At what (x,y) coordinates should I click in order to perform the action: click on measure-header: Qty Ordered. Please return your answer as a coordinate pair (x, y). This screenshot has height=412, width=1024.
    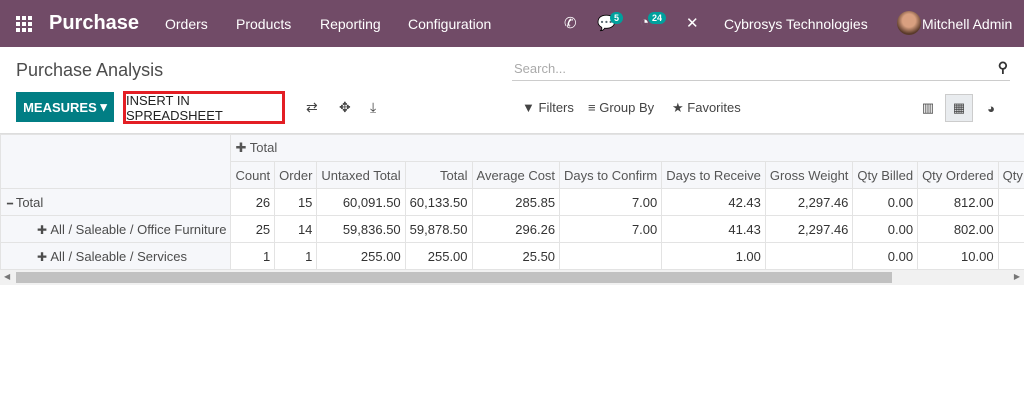
    Looking at the image, I should click on (958, 175).